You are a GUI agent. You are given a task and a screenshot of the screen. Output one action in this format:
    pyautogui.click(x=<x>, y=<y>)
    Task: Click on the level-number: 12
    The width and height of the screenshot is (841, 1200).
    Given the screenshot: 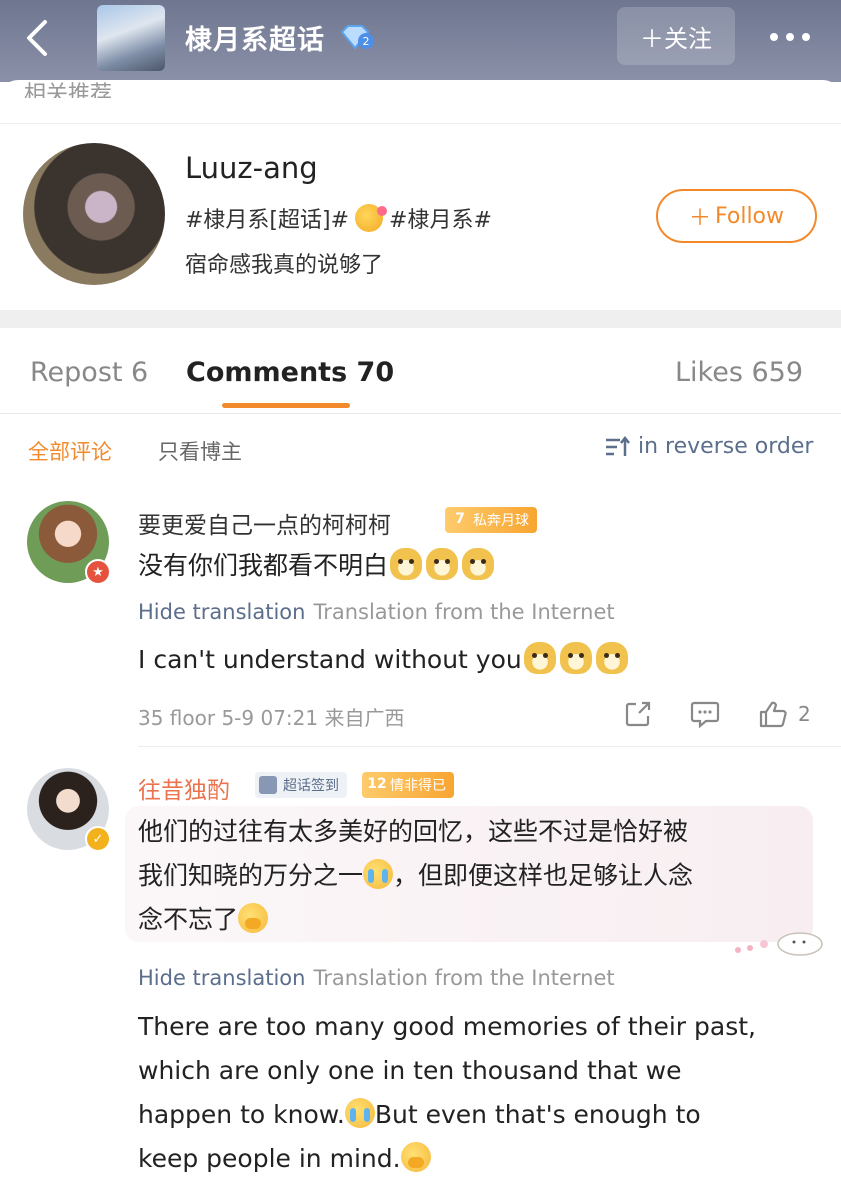 What is the action you would take?
    pyautogui.click(x=377, y=784)
    